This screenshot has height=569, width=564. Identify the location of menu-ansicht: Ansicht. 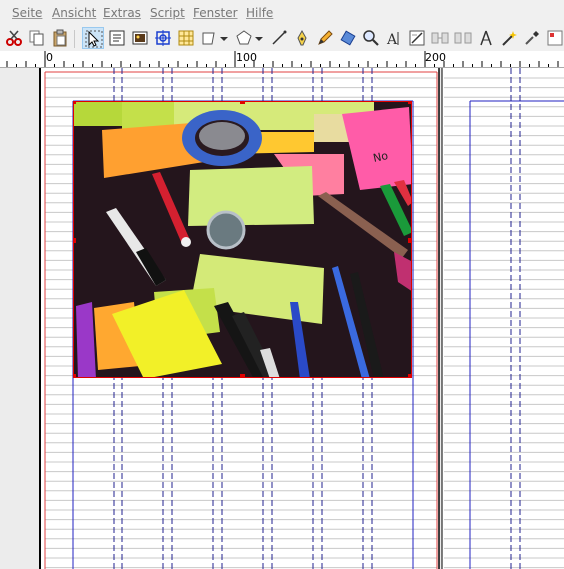
(74, 13).